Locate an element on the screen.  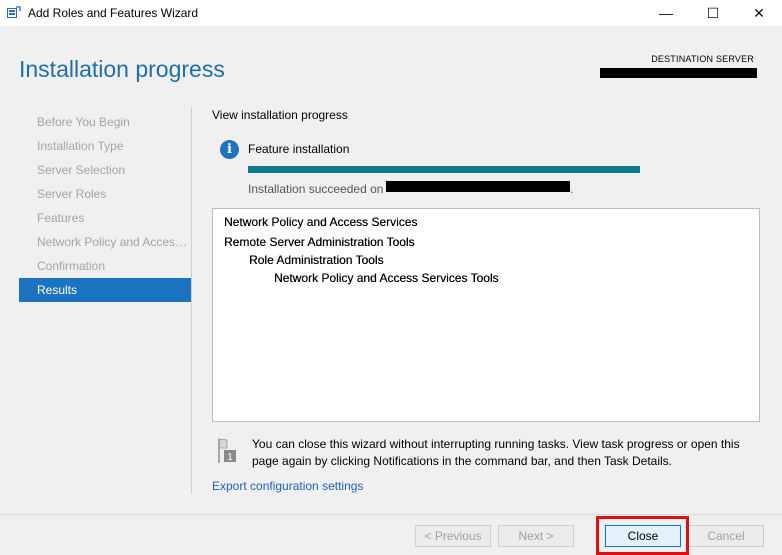
page-title: Installation progress is located at coordinates (122, 69).